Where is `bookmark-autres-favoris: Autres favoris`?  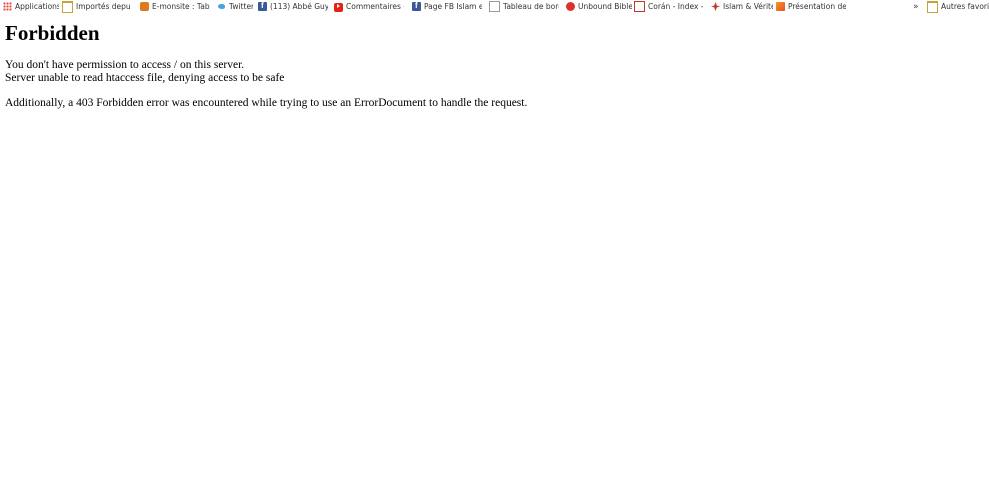 bookmark-autres-favoris: Autres favoris is located at coordinates (958, 6).